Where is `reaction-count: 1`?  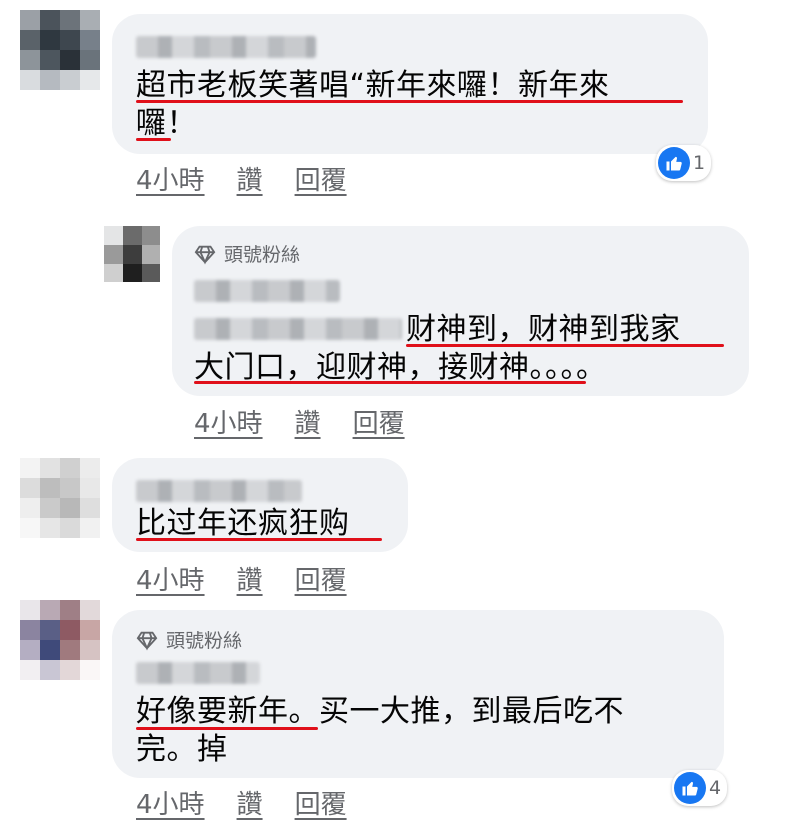 reaction-count: 1 is located at coordinates (699, 163).